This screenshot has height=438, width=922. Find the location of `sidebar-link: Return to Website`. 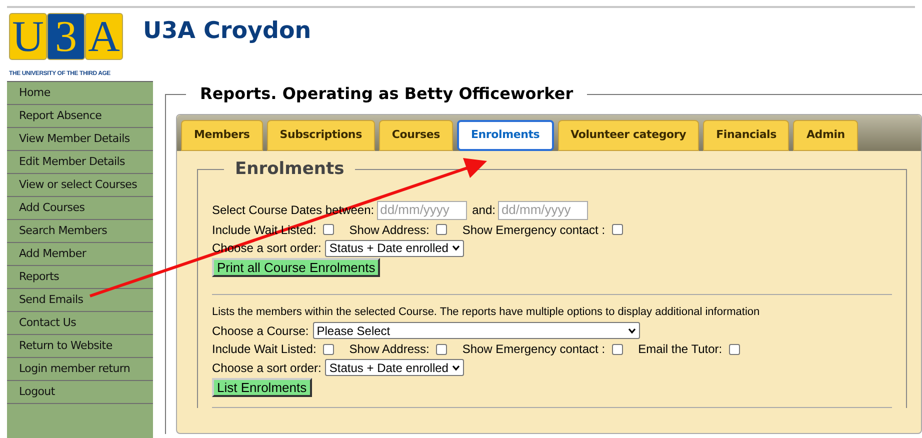

sidebar-link: Return to Website is located at coordinates (80, 346).